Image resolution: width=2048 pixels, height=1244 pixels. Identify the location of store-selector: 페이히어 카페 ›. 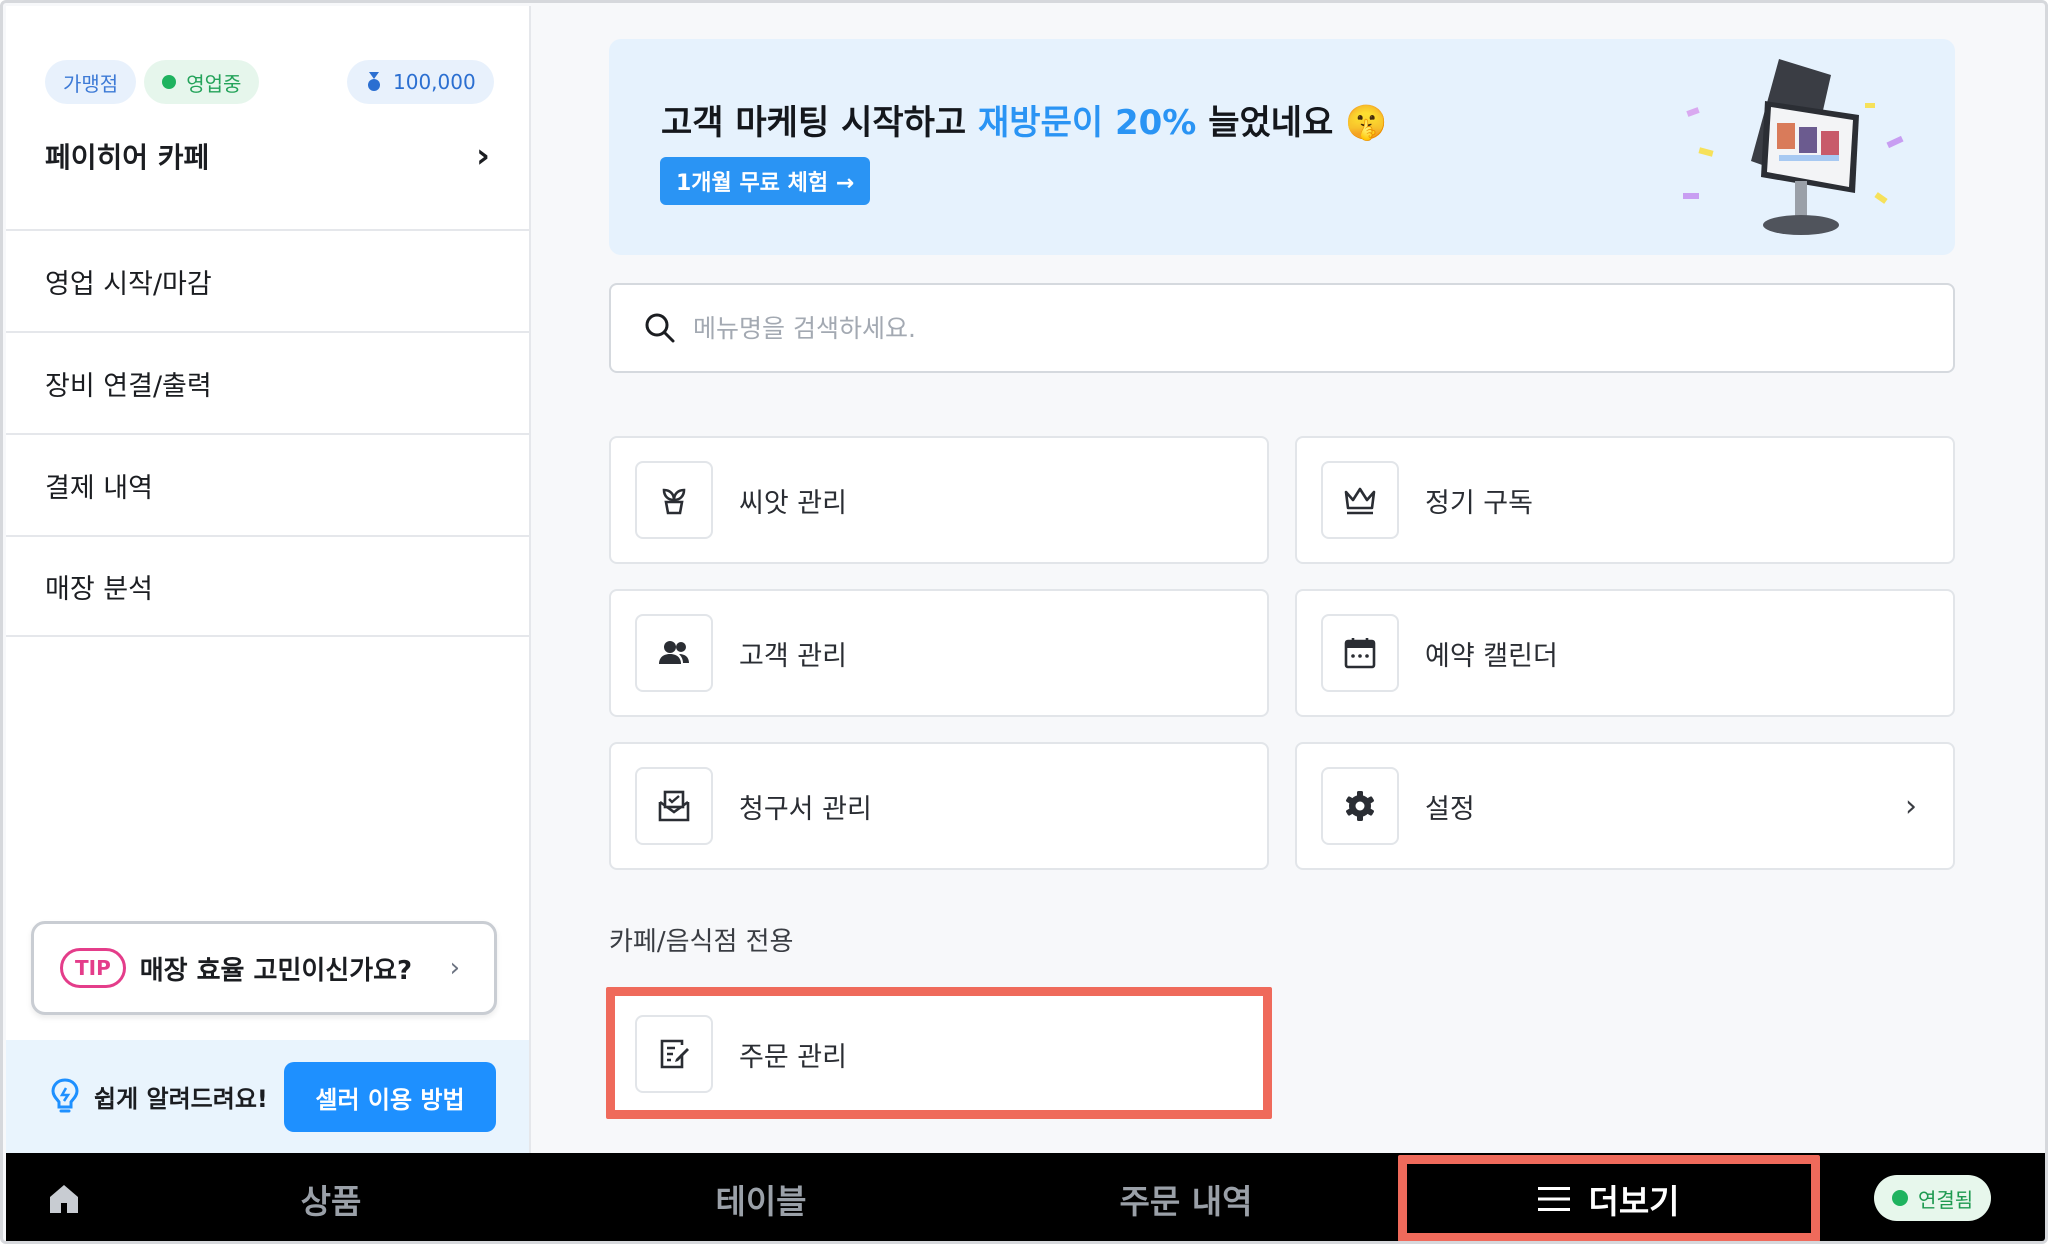
(267, 156).